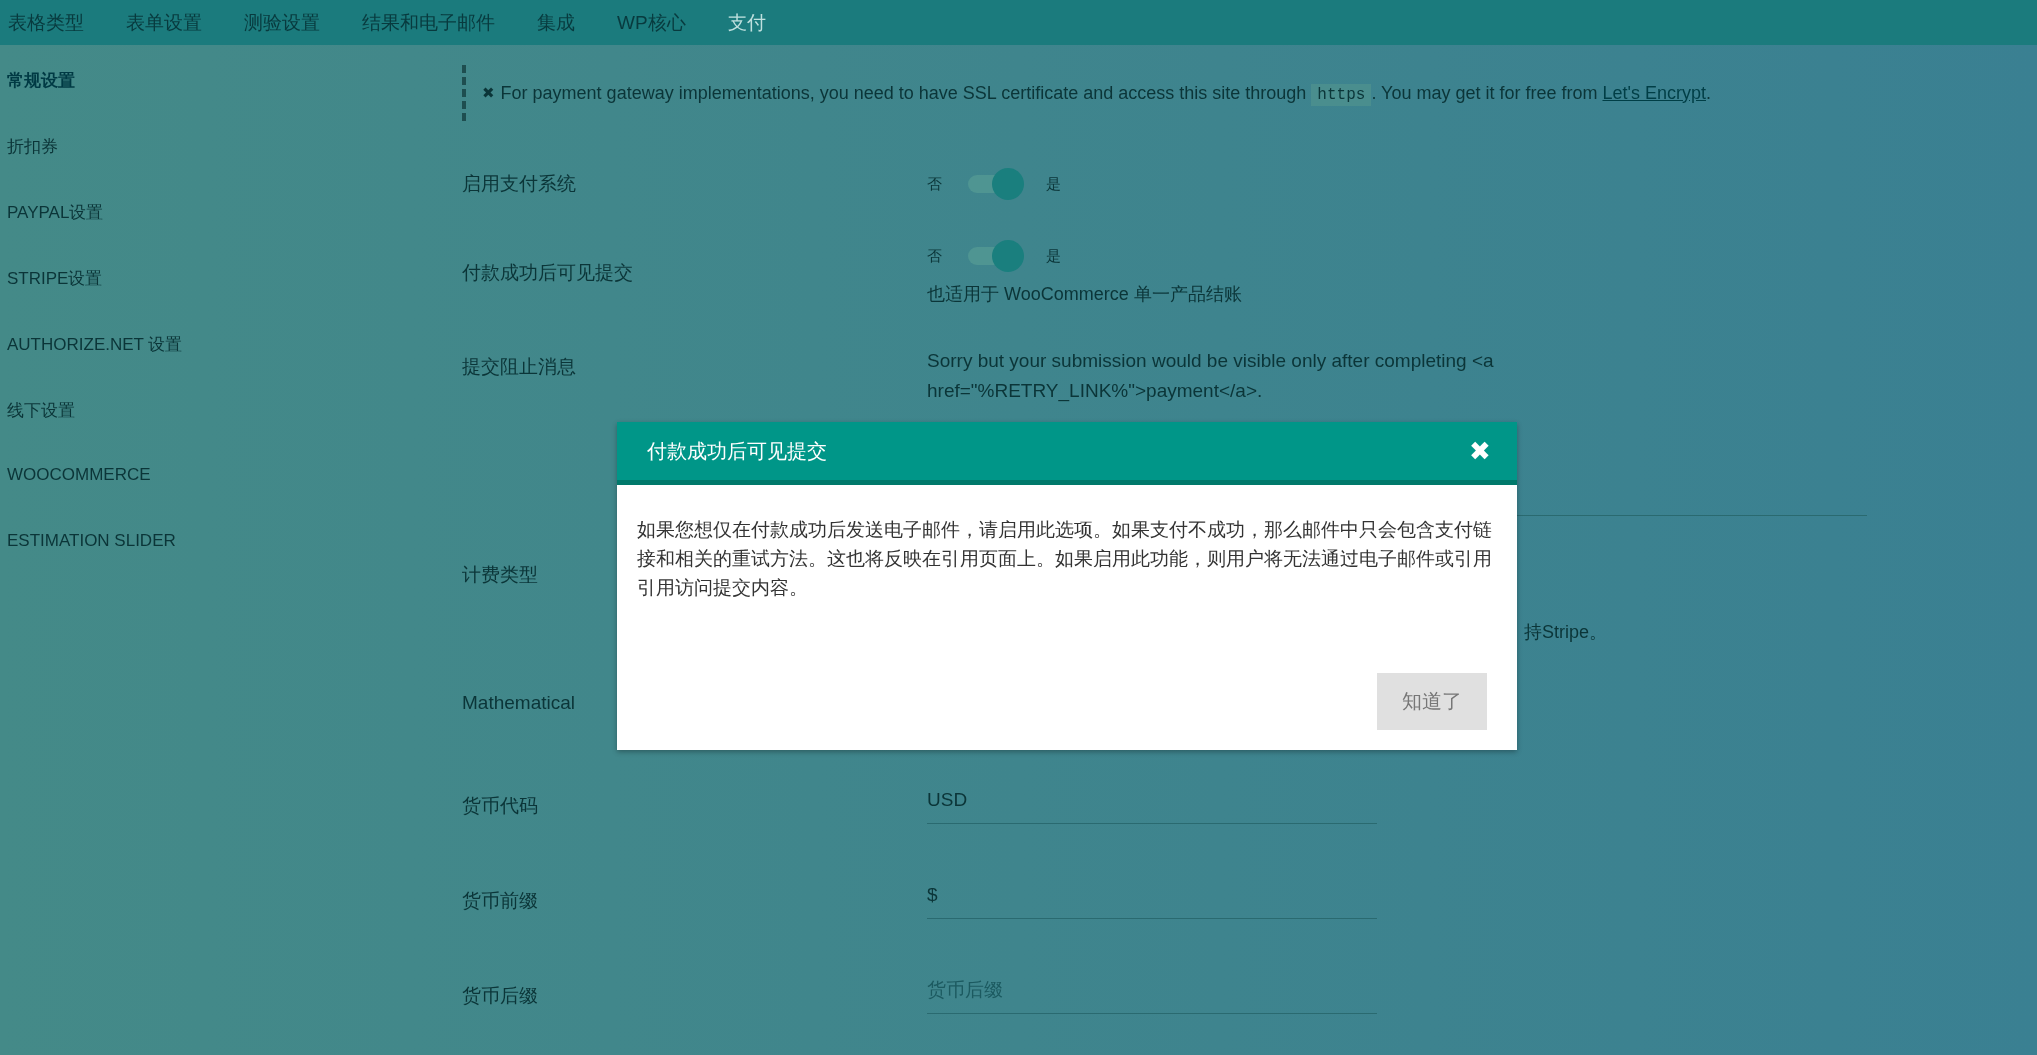 The width and height of the screenshot is (2037, 1055). Describe the element at coordinates (1480, 451) in the screenshot. I see `close-button: ✖` at that location.